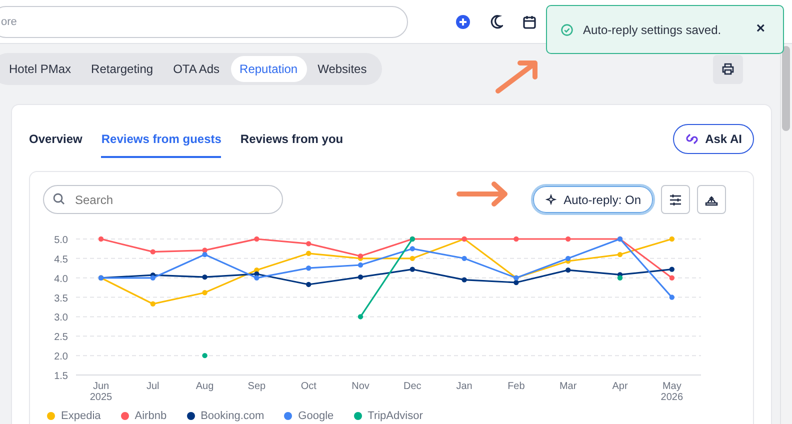  I want to click on legend-label: TripAdvisor, so click(395, 416).